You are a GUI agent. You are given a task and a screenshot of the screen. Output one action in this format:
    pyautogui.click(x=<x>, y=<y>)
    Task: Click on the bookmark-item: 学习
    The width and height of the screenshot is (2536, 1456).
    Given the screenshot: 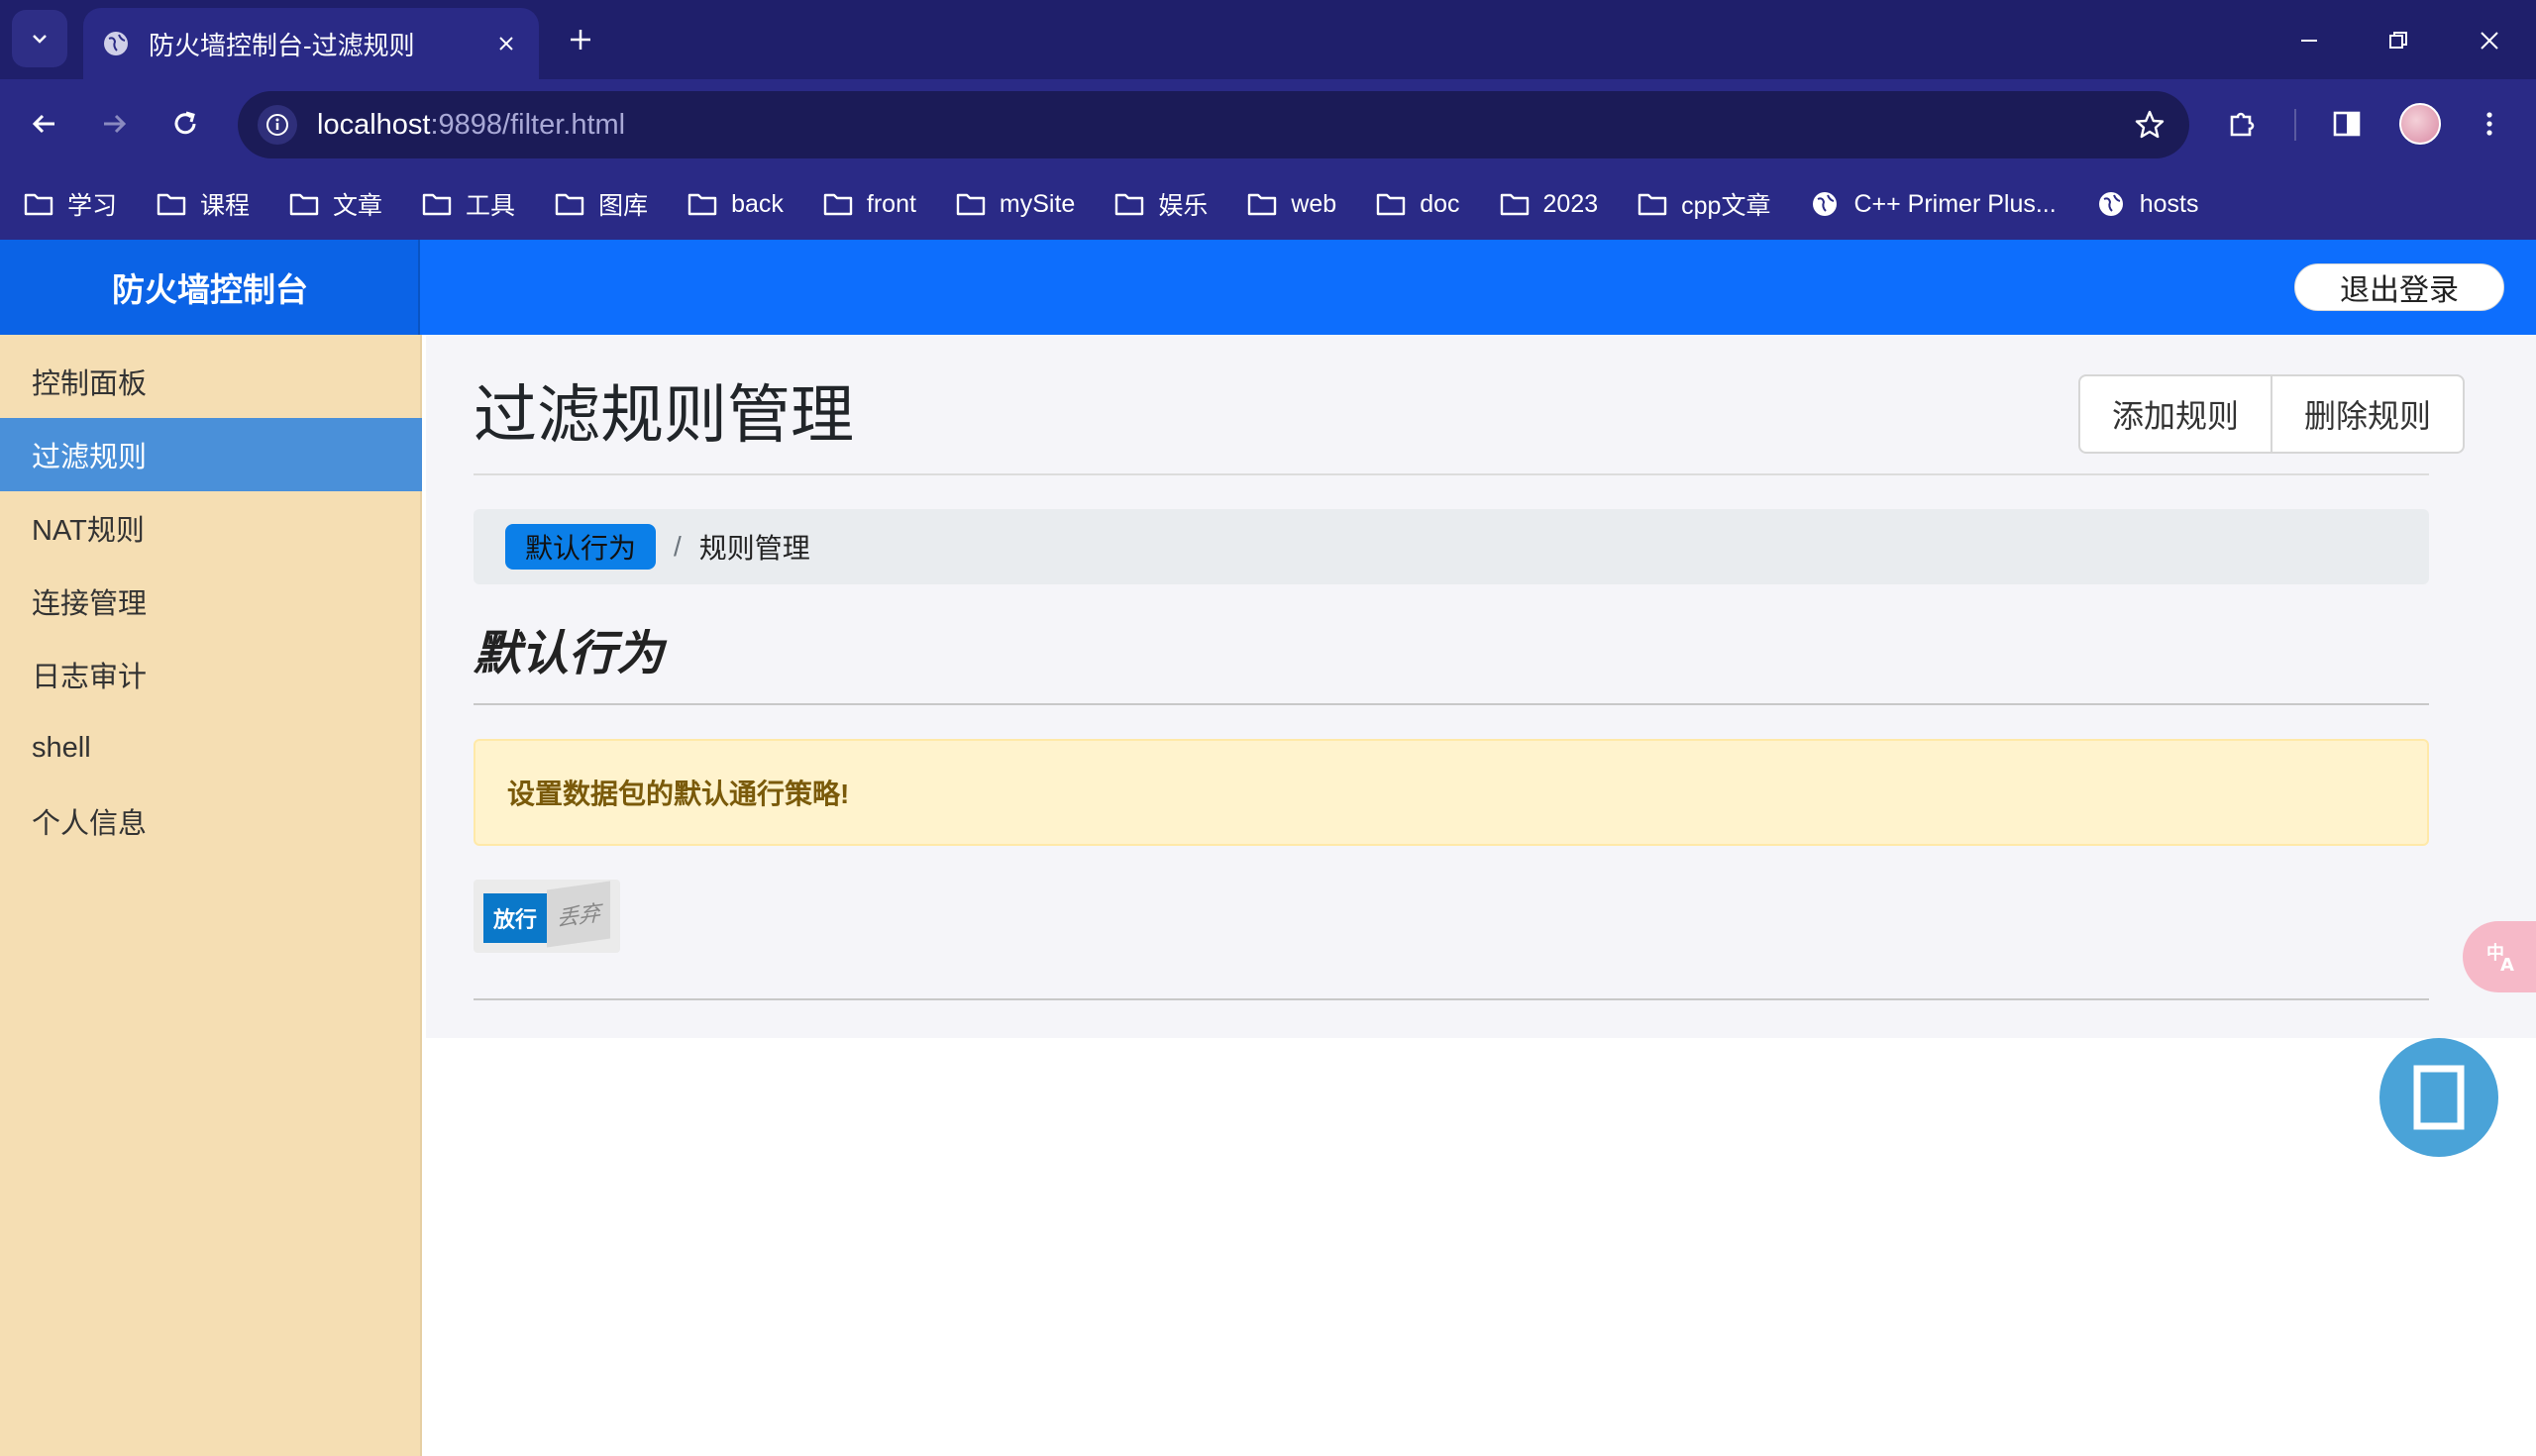 What is the action you would take?
    pyautogui.click(x=70, y=204)
    